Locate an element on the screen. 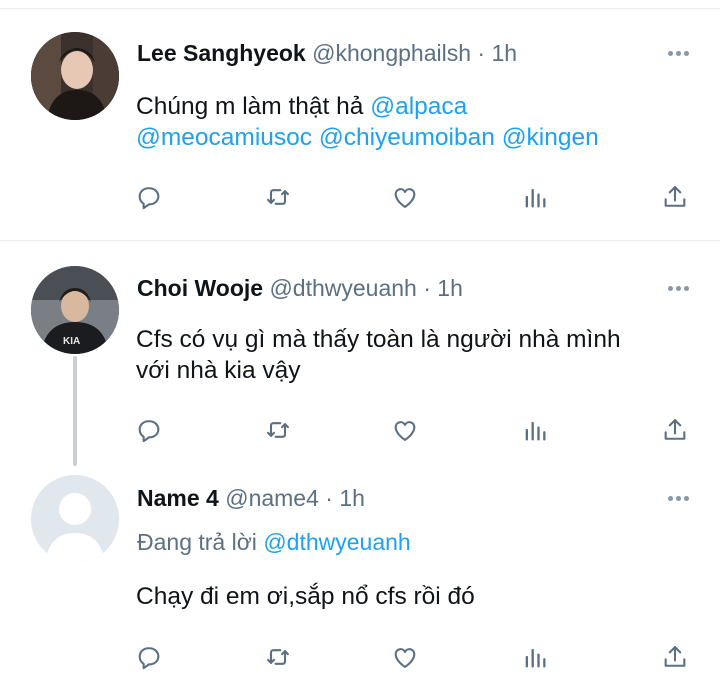 The image size is (720, 698). user-photo-avatar-icon is located at coordinates (75, 76).